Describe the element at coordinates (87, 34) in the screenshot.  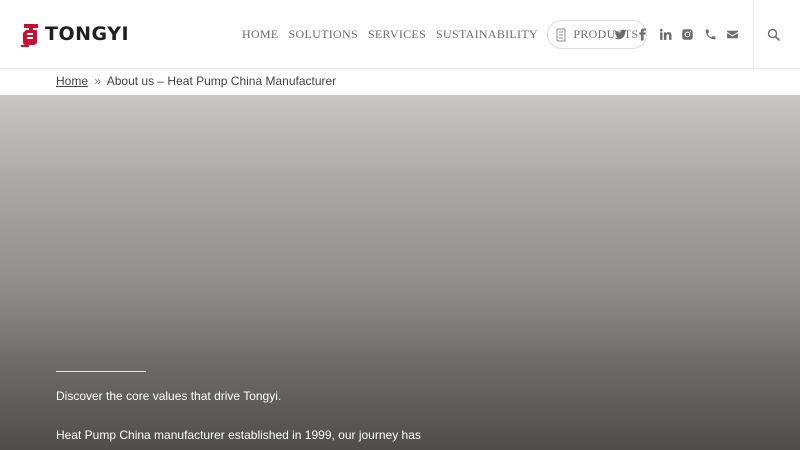
I see `brand-name: TONGYI` at that location.